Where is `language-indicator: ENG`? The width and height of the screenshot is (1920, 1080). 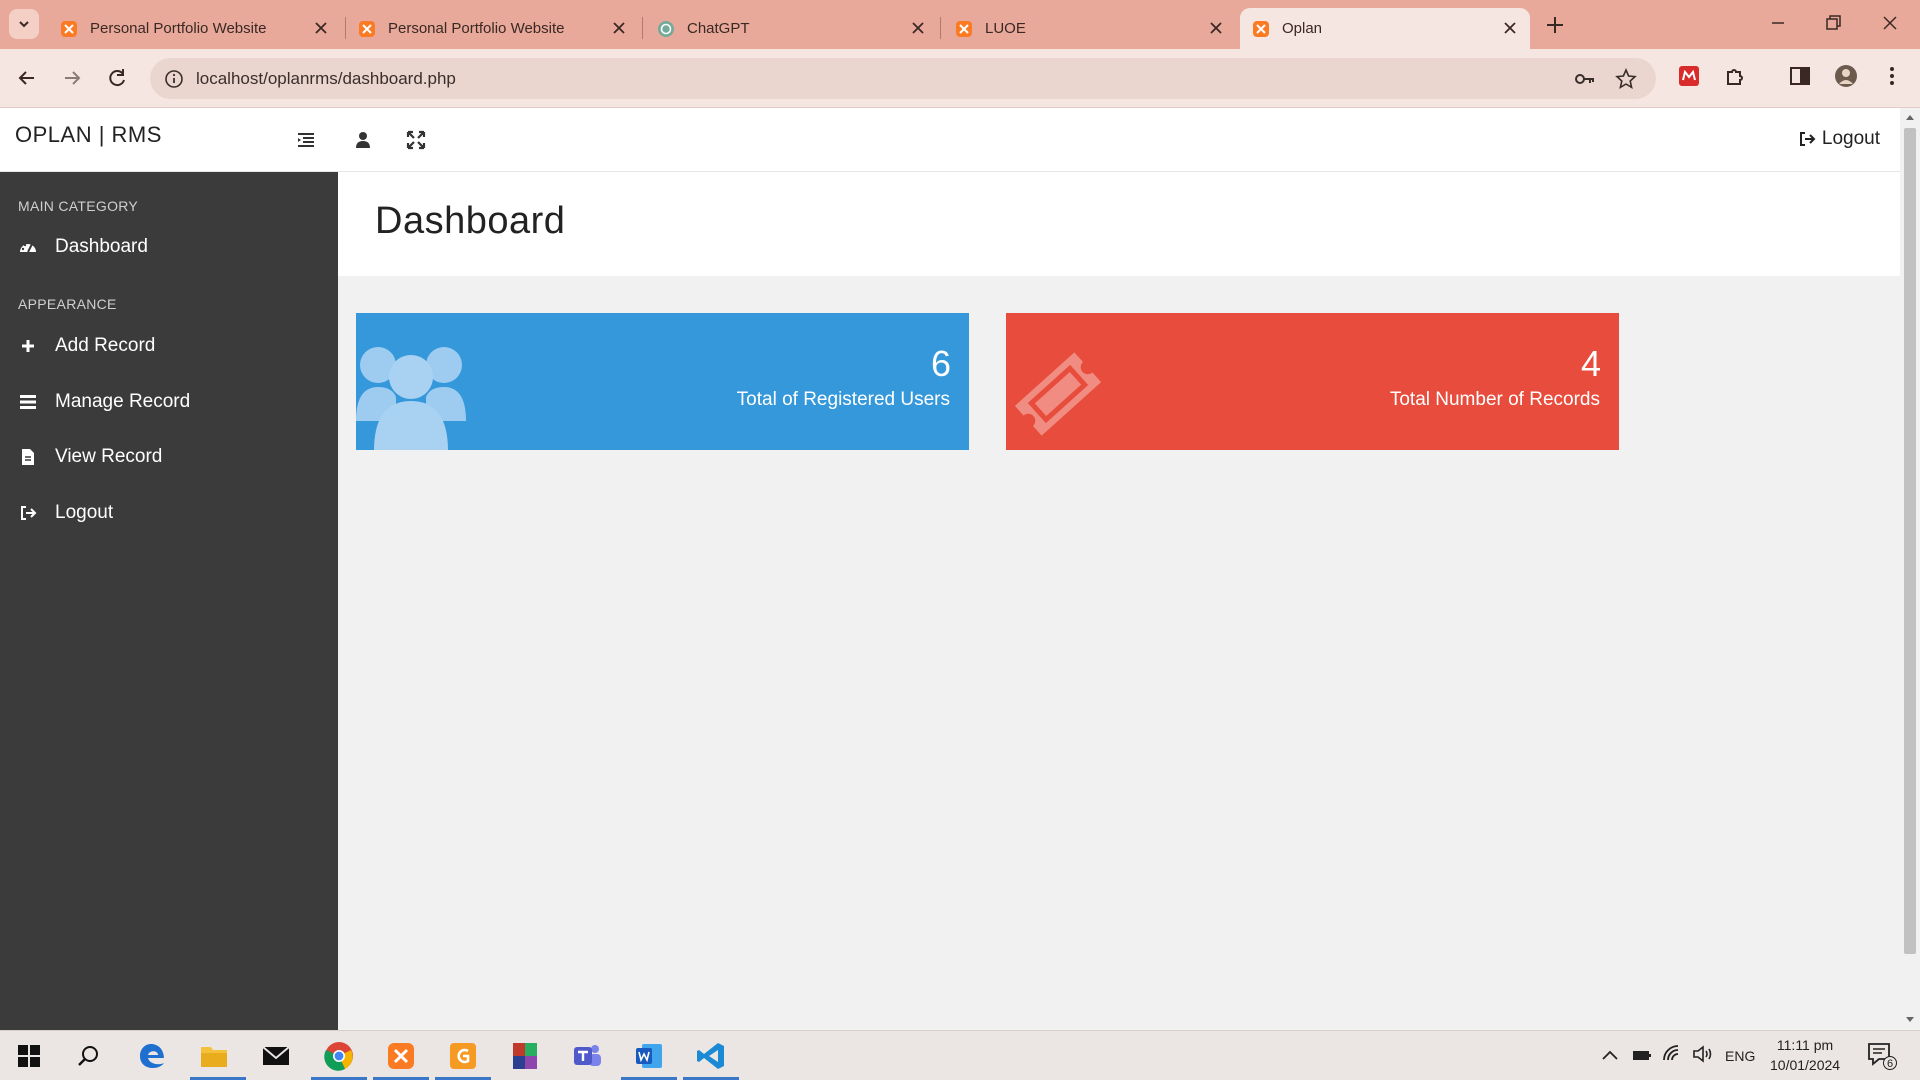
language-indicator: ENG is located at coordinates (1740, 1055).